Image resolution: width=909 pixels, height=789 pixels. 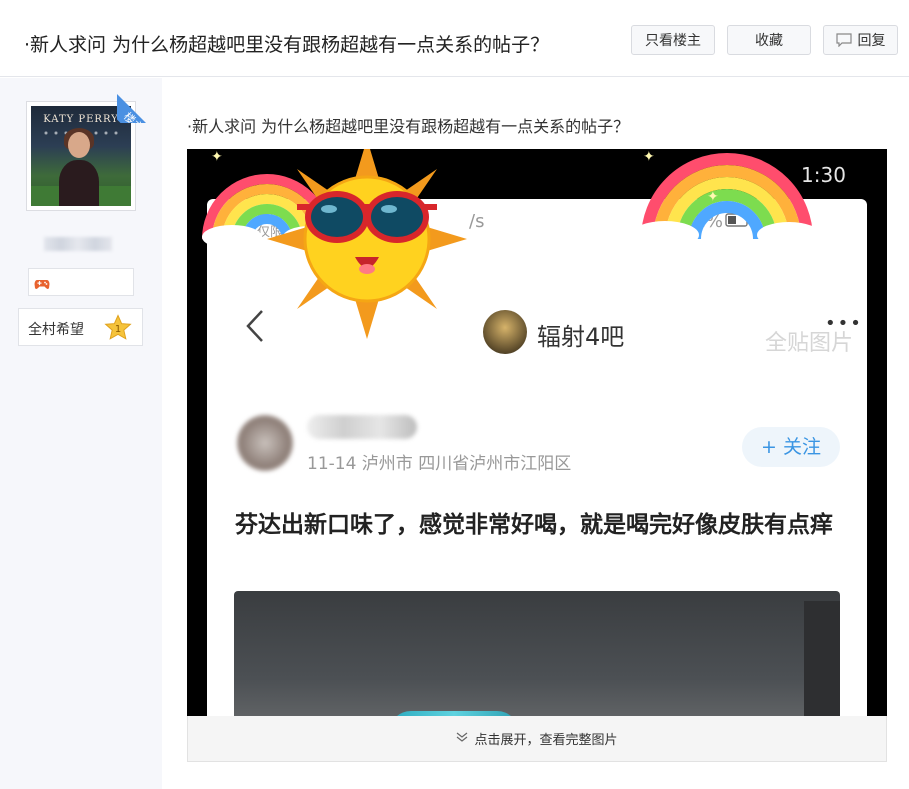 I want to click on status-speed: /s, so click(x=477, y=221).